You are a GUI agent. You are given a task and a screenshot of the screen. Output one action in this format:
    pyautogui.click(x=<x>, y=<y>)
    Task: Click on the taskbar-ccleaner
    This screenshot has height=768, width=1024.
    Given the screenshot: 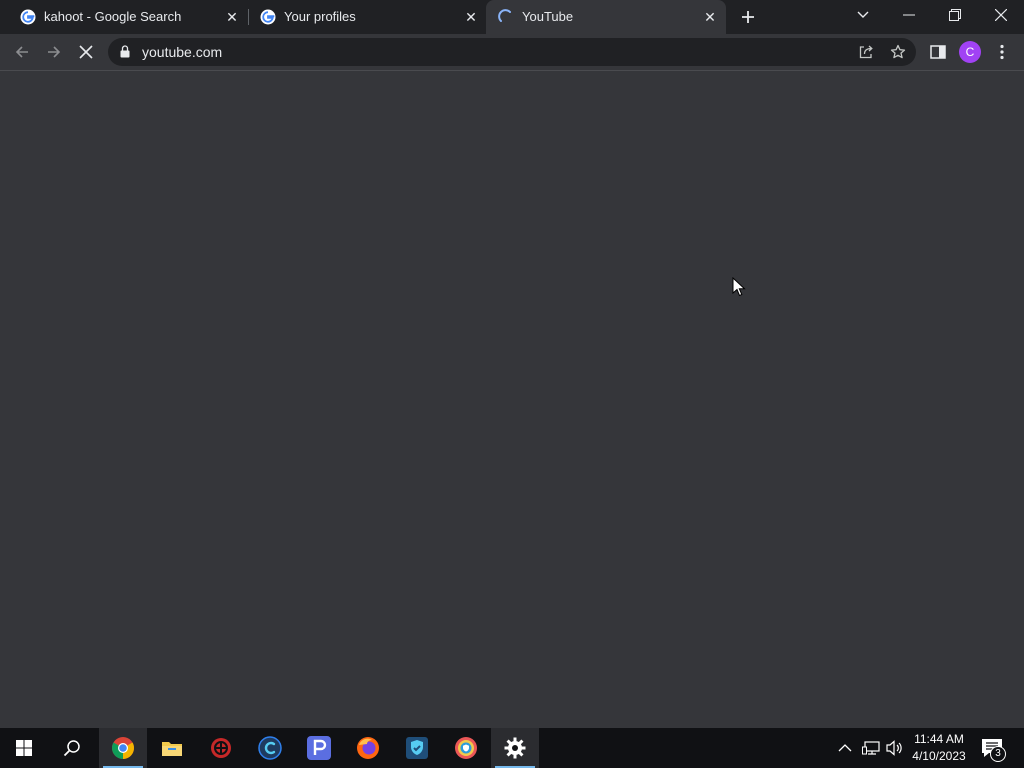 What is the action you would take?
    pyautogui.click(x=270, y=748)
    